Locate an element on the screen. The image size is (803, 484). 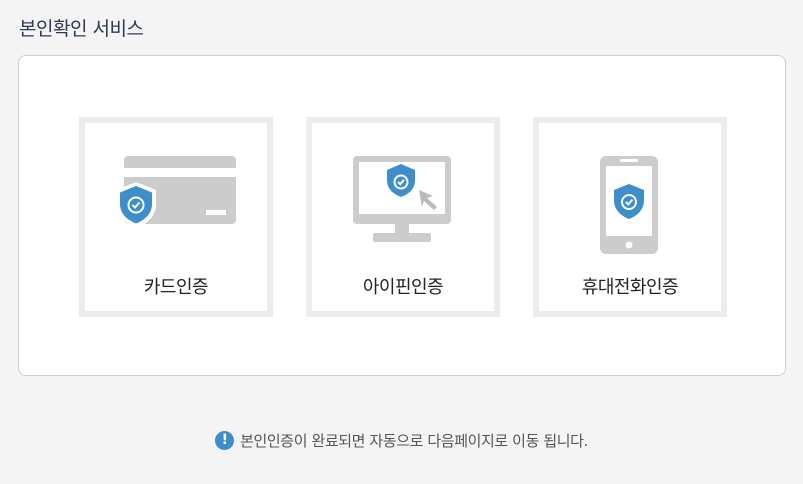
card-shield-icon is located at coordinates (176, 192).